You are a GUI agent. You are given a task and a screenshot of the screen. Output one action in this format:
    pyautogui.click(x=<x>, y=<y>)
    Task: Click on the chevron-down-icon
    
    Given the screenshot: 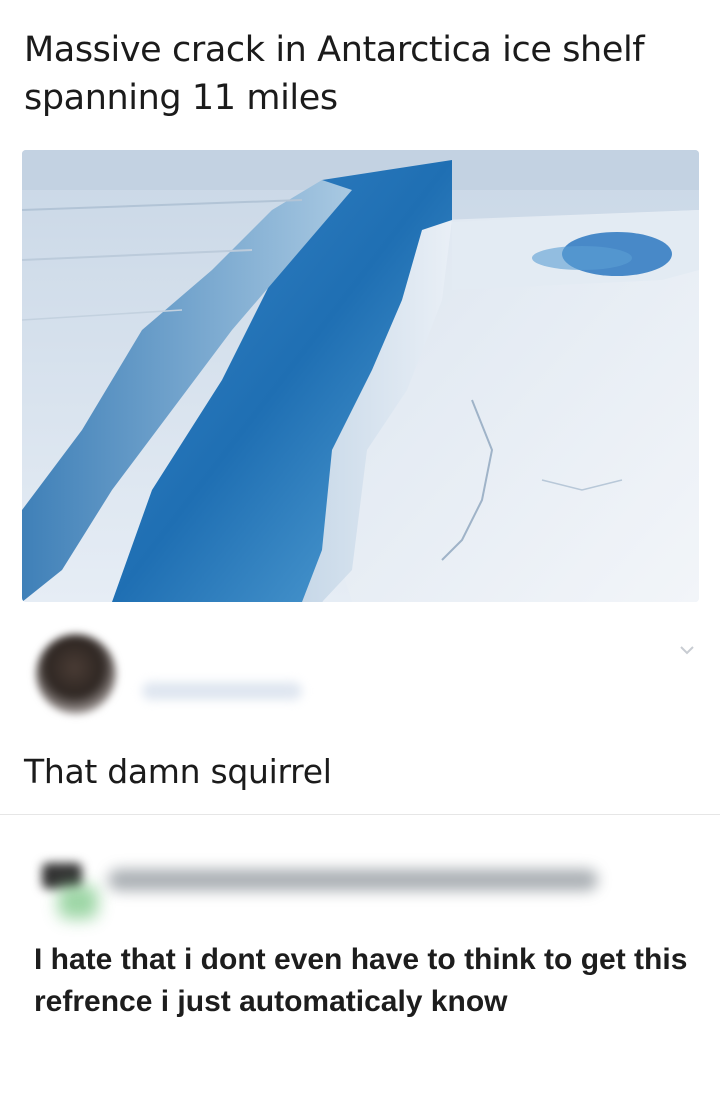 What is the action you would take?
    pyautogui.click(x=687, y=650)
    